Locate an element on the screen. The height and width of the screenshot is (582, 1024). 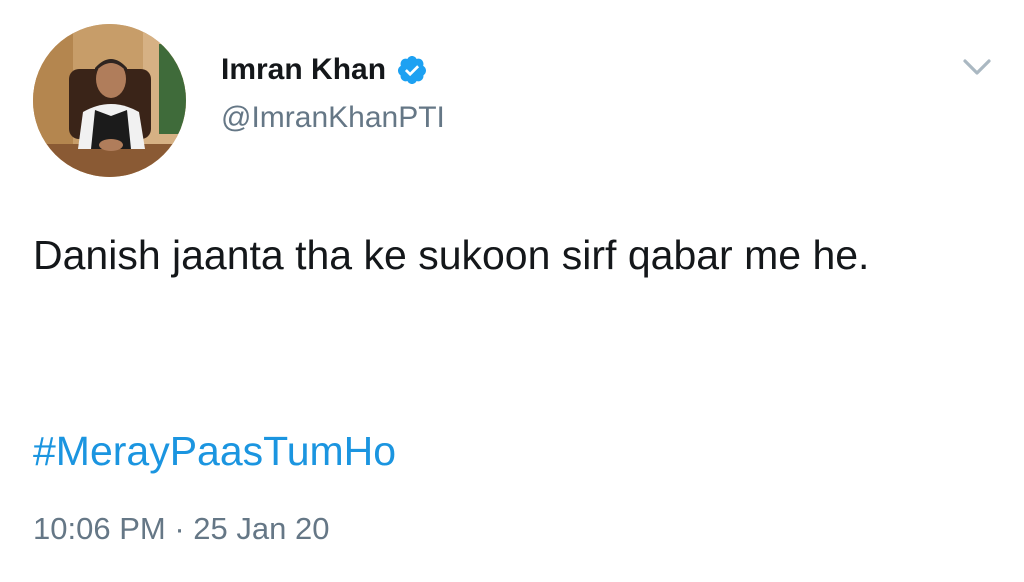
avatar is located at coordinates (109, 100).